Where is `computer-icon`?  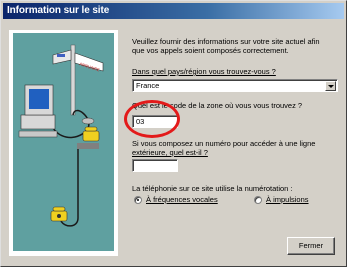
computer-icon is located at coordinates (38, 111).